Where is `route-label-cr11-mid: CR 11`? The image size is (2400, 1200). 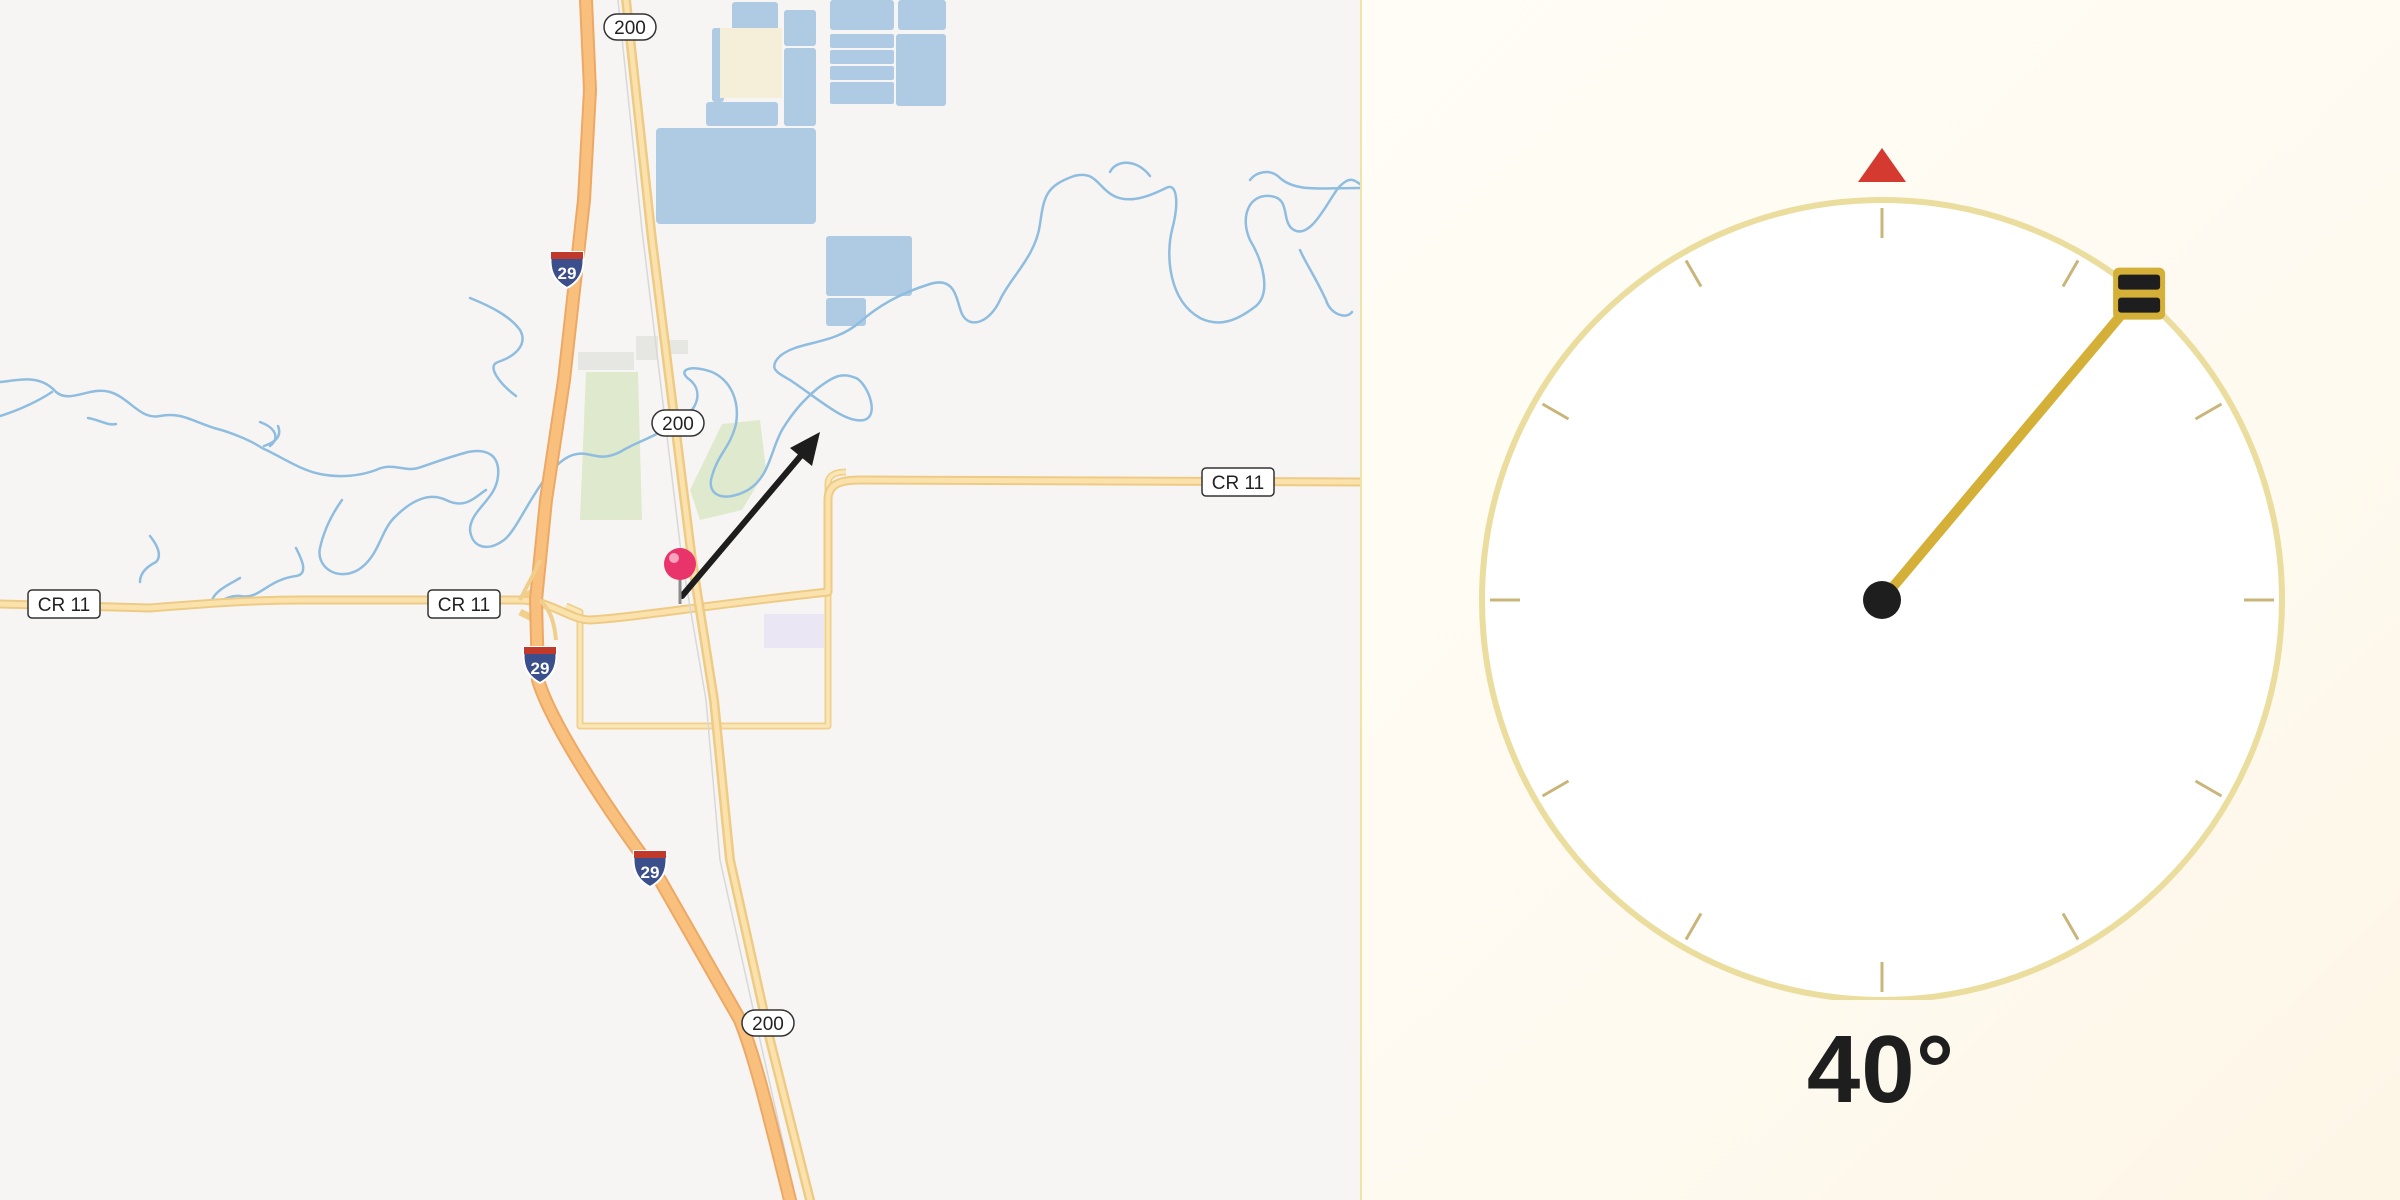 route-label-cr11-mid: CR 11 is located at coordinates (464, 604).